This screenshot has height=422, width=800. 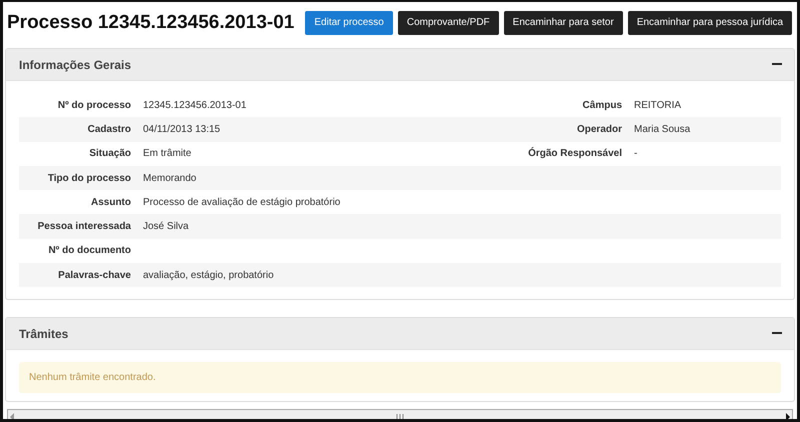 What do you see at coordinates (89, 250) in the screenshot?
I see `field-label: Nº do documento` at bounding box center [89, 250].